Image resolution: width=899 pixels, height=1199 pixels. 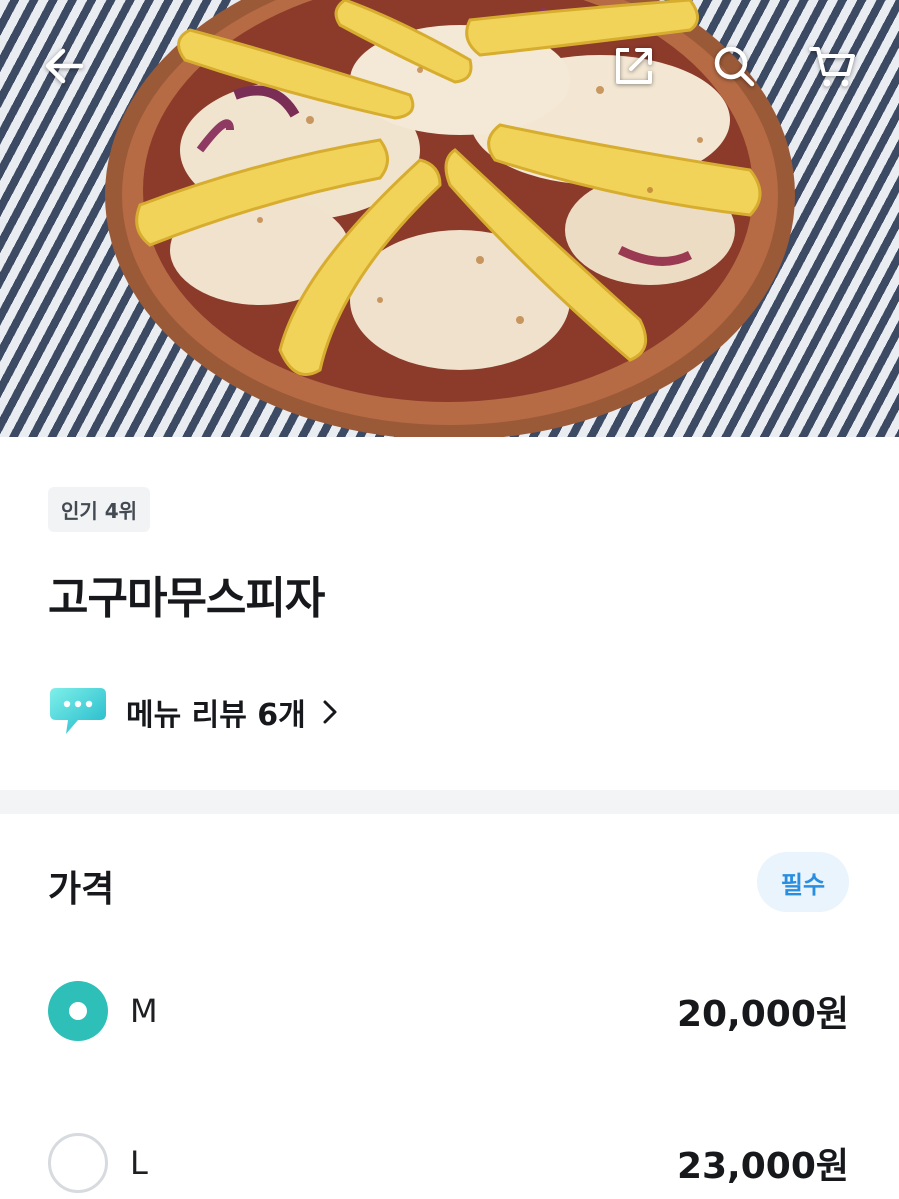 I want to click on chat-bubble-icon, so click(x=78, y=712).